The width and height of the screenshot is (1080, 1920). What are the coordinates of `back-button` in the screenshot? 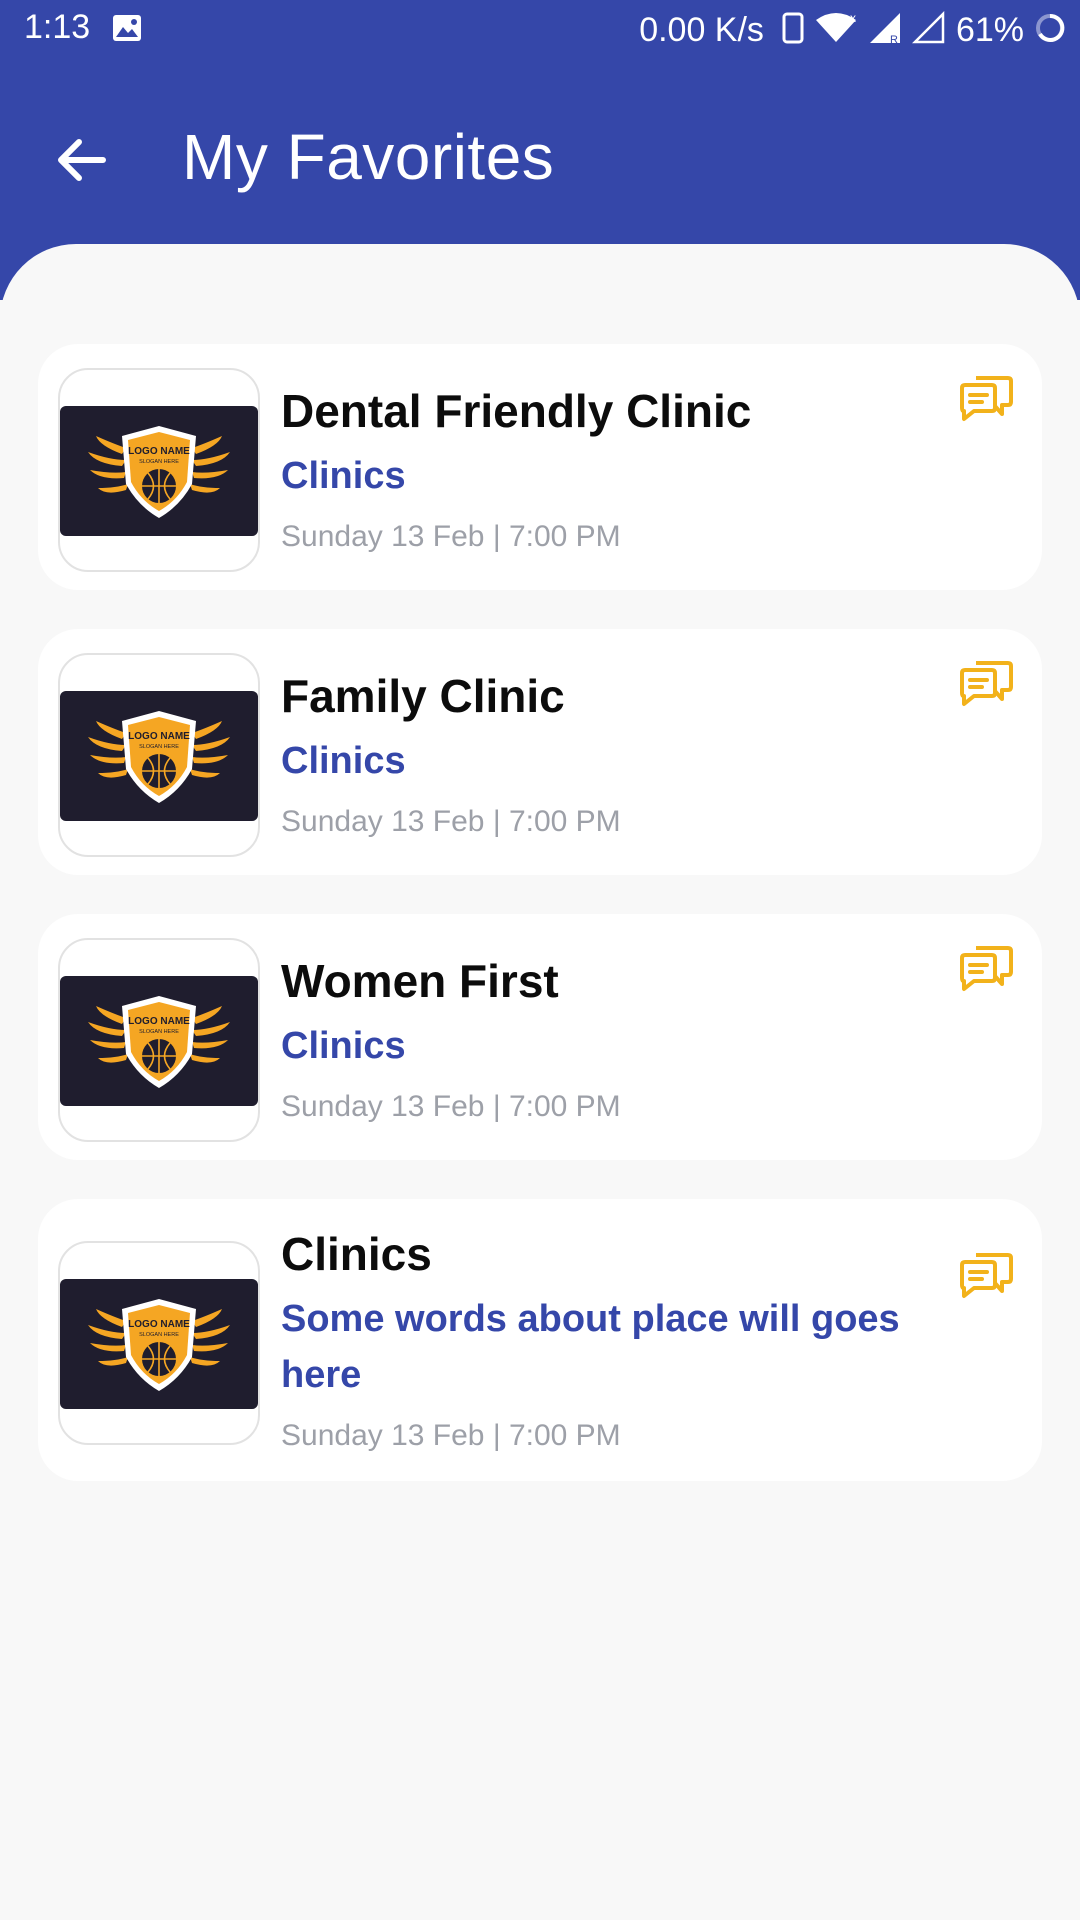 It's located at (80, 160).